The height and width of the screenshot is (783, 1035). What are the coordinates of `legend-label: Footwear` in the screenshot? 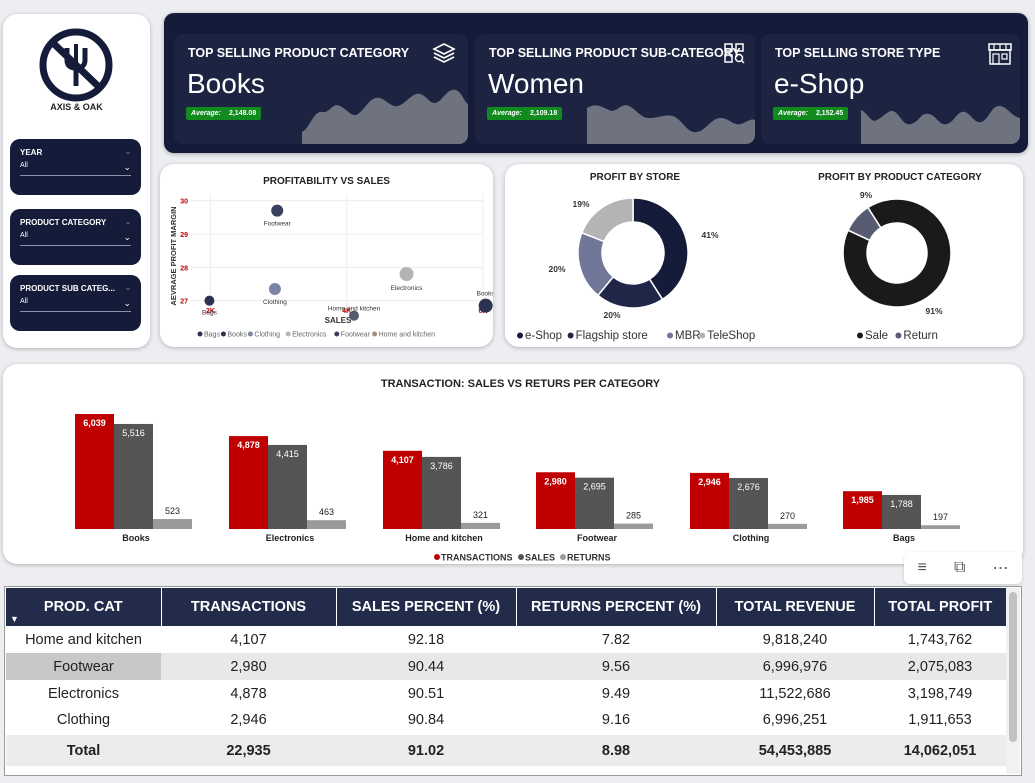 It's located at (356, 335).